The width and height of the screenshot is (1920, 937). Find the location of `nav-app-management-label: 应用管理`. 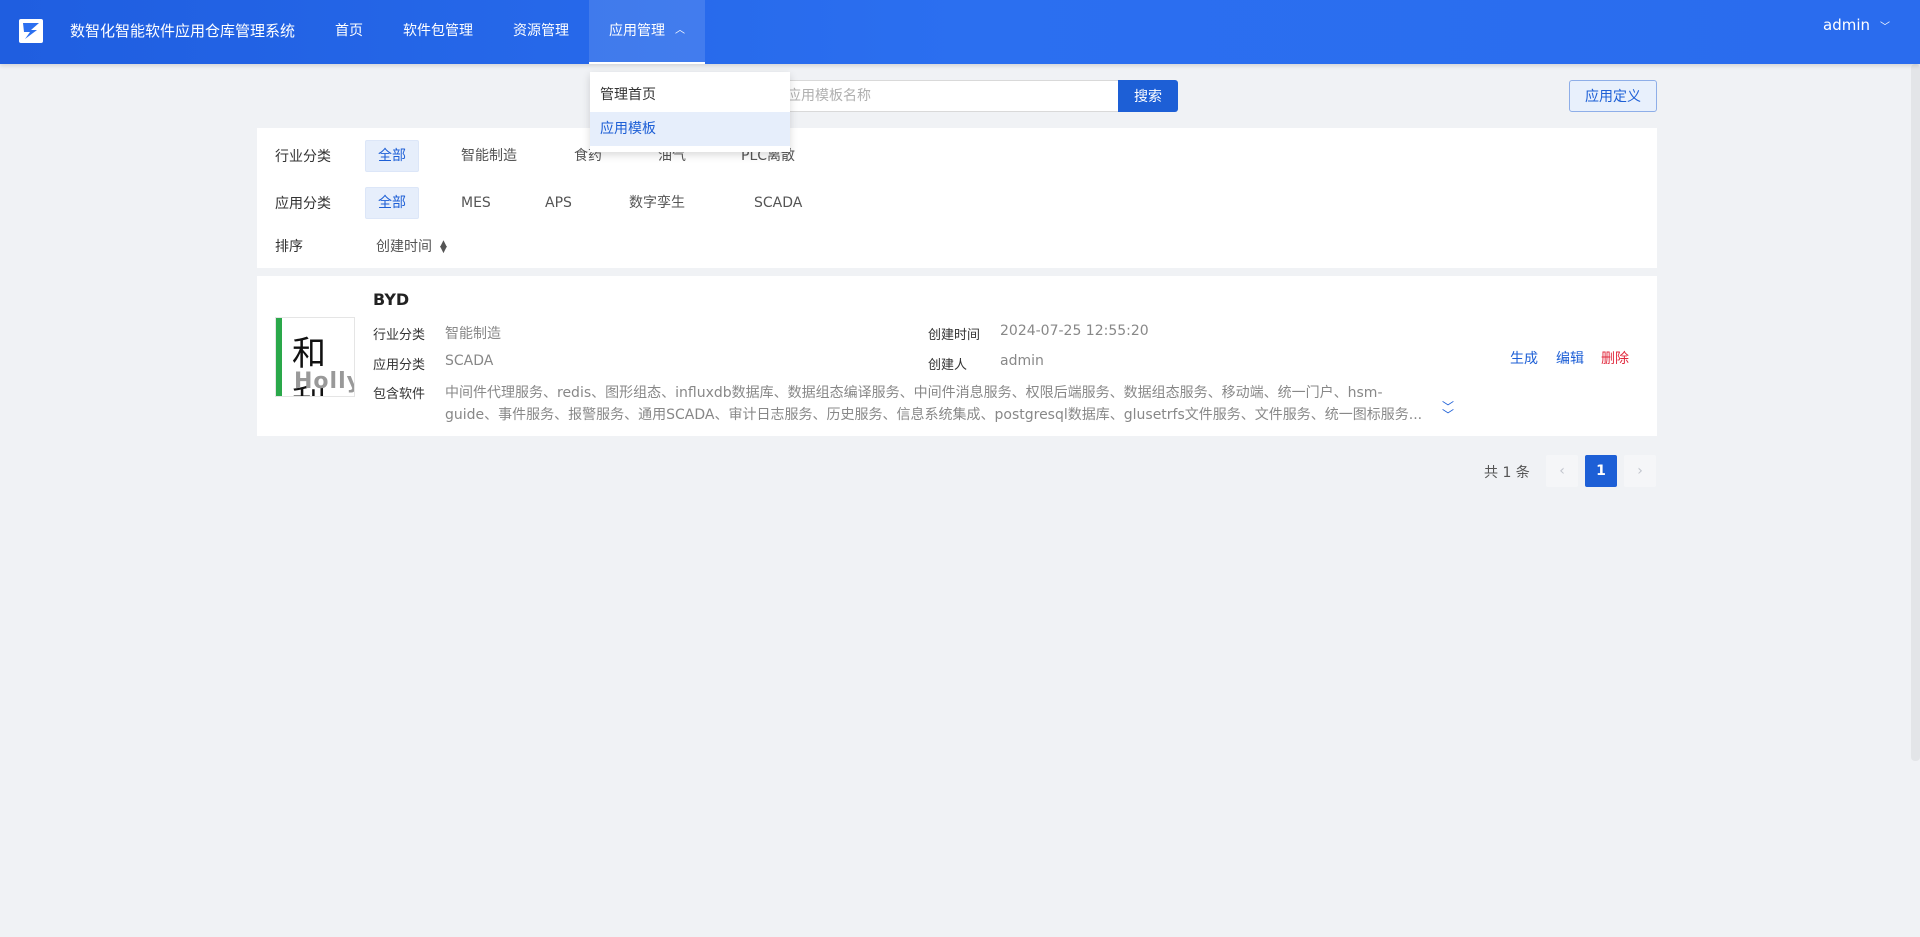

nav-app-management-label: 应用管理 is located at coordinates (637, 31).